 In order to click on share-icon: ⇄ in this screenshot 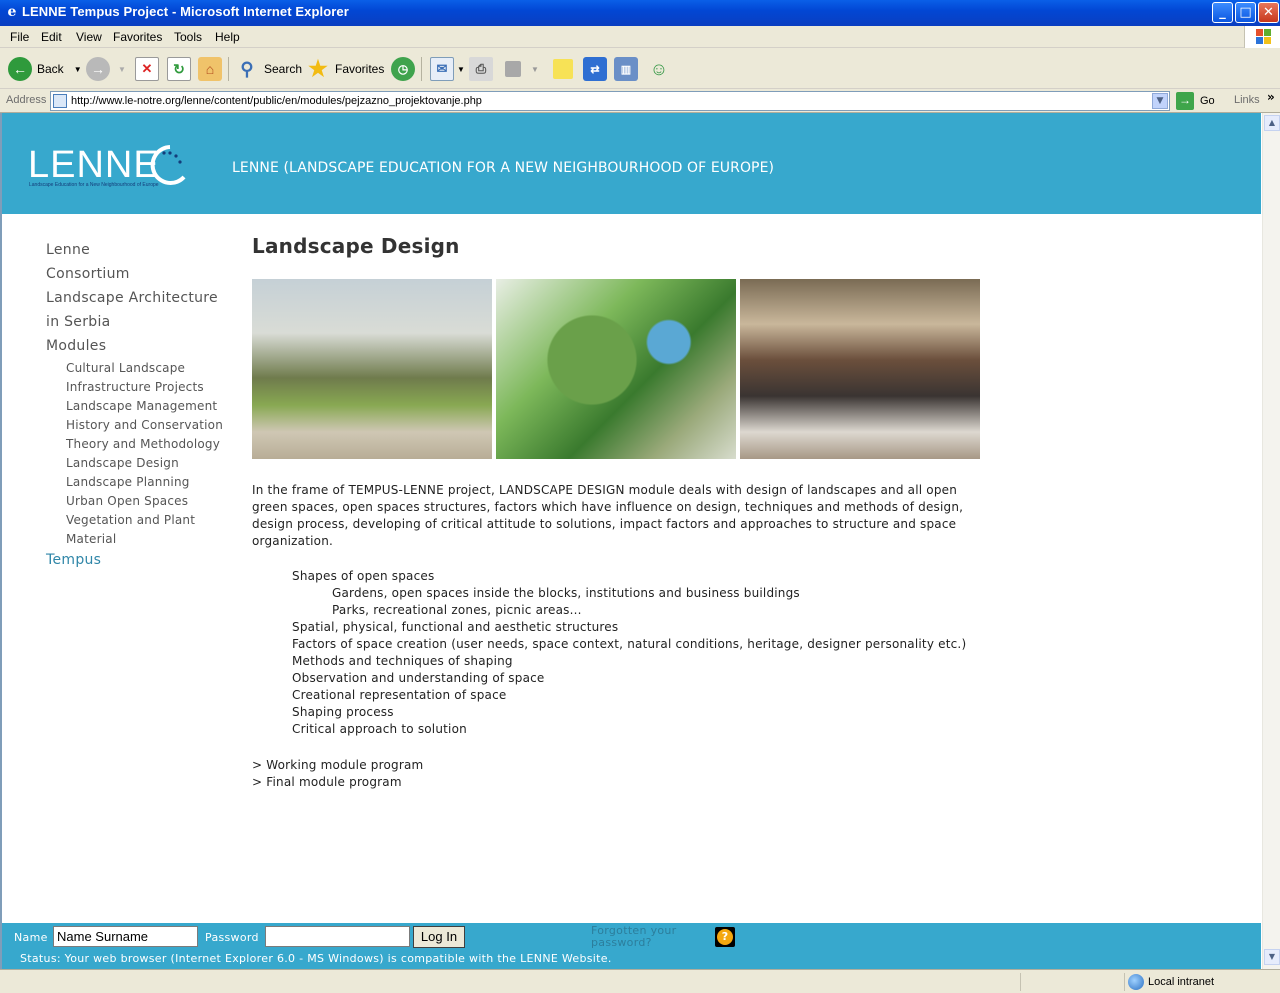, I will do `click(595, 69)`.